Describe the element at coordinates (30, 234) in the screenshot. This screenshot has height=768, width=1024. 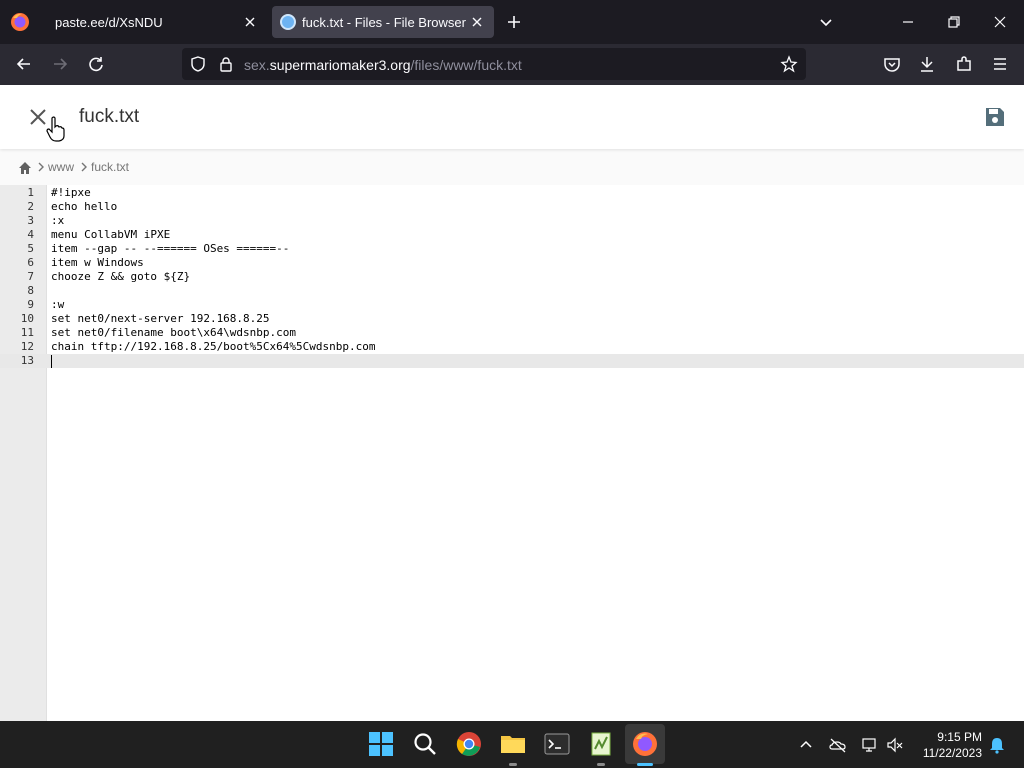
I see `line-number: 4` at that location.